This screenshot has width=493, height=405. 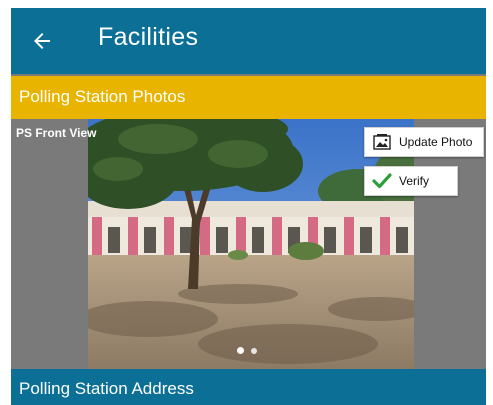 What do you see at coordinates (382, 181) in the screenshot?
I see `checkmark-icon` at bounding box center [382, 181].